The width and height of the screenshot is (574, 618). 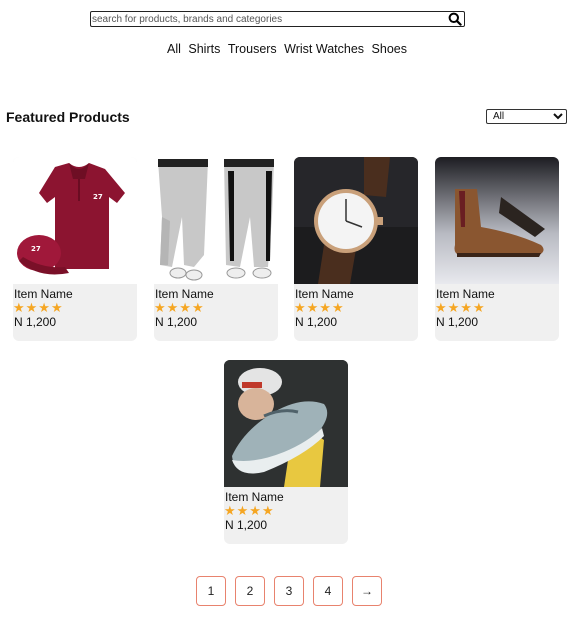 What do you see at coordinates (497, 220) in the screenshot?
I see `product-image-boot` at bounding box center [497, 220].